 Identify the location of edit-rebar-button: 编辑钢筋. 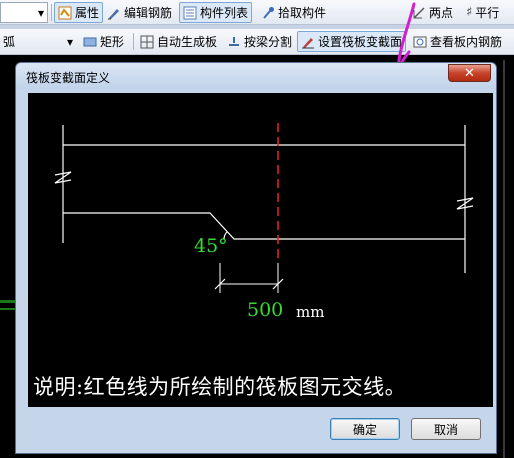
(139, 12).